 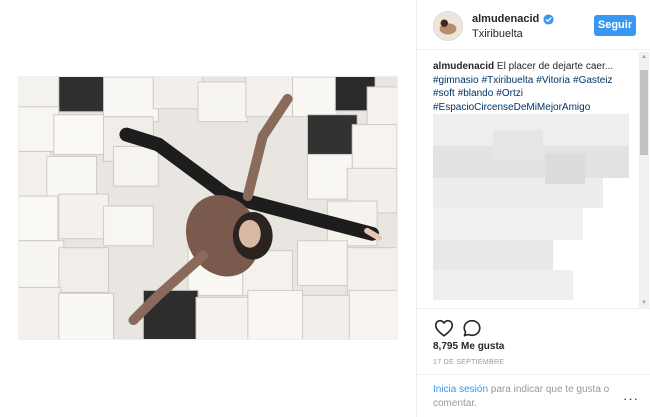 I want to click on post-date: 17 de septiembre, so click(x=469, y=362).